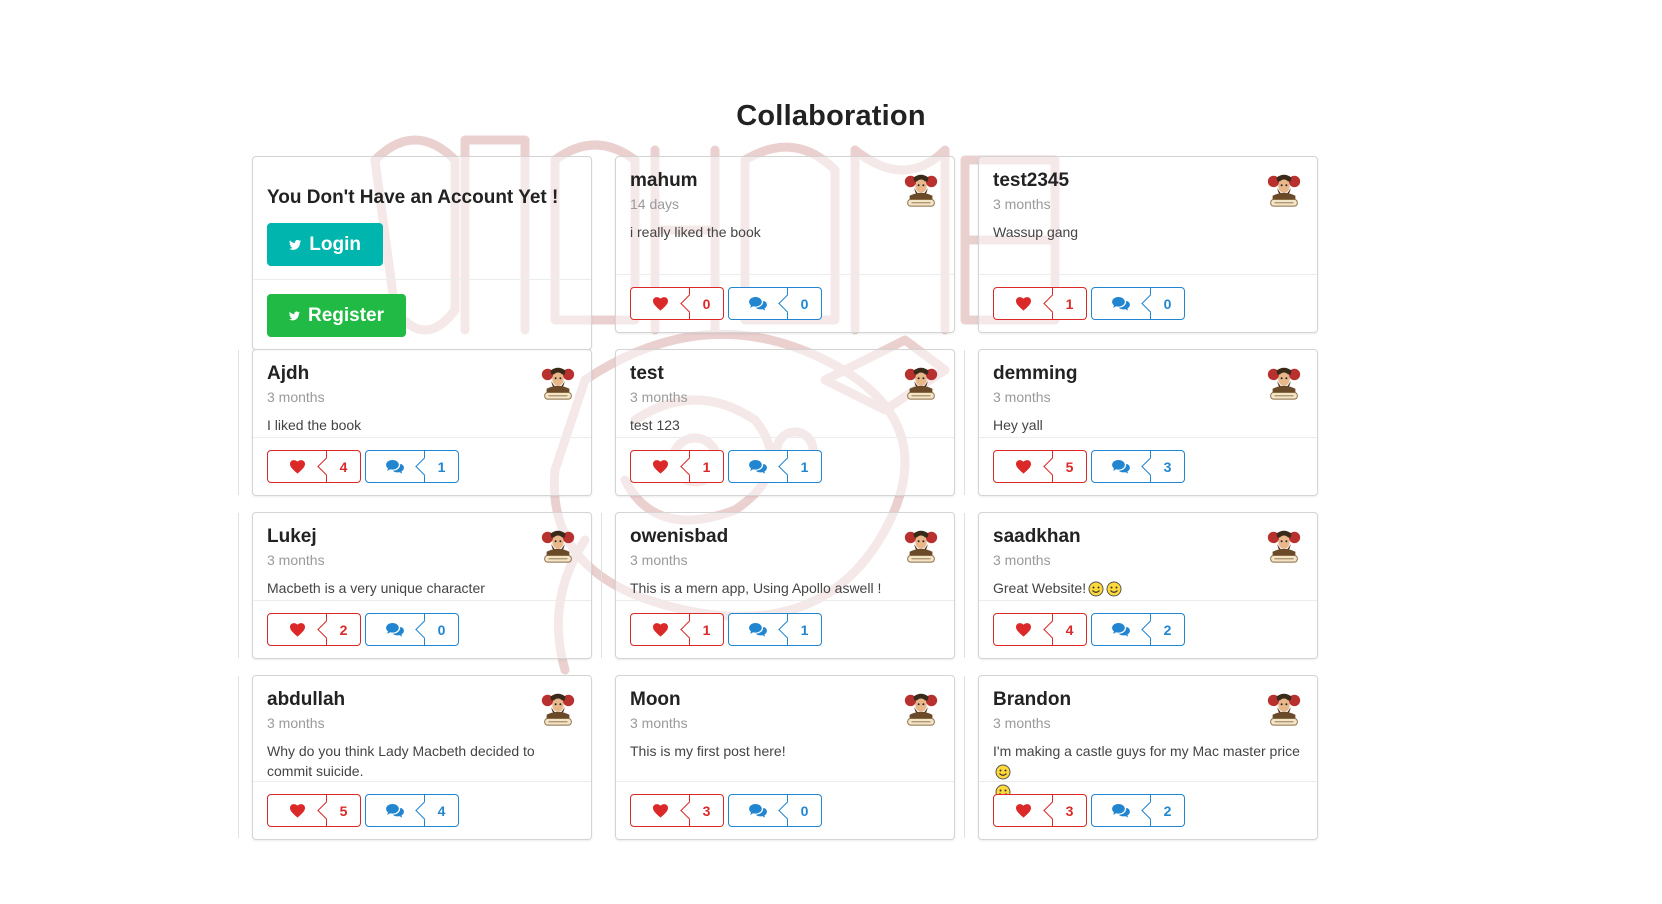  Describe the element at coordinates (785, 181) in the screenshot. I see `post-username: mahum` at that location.